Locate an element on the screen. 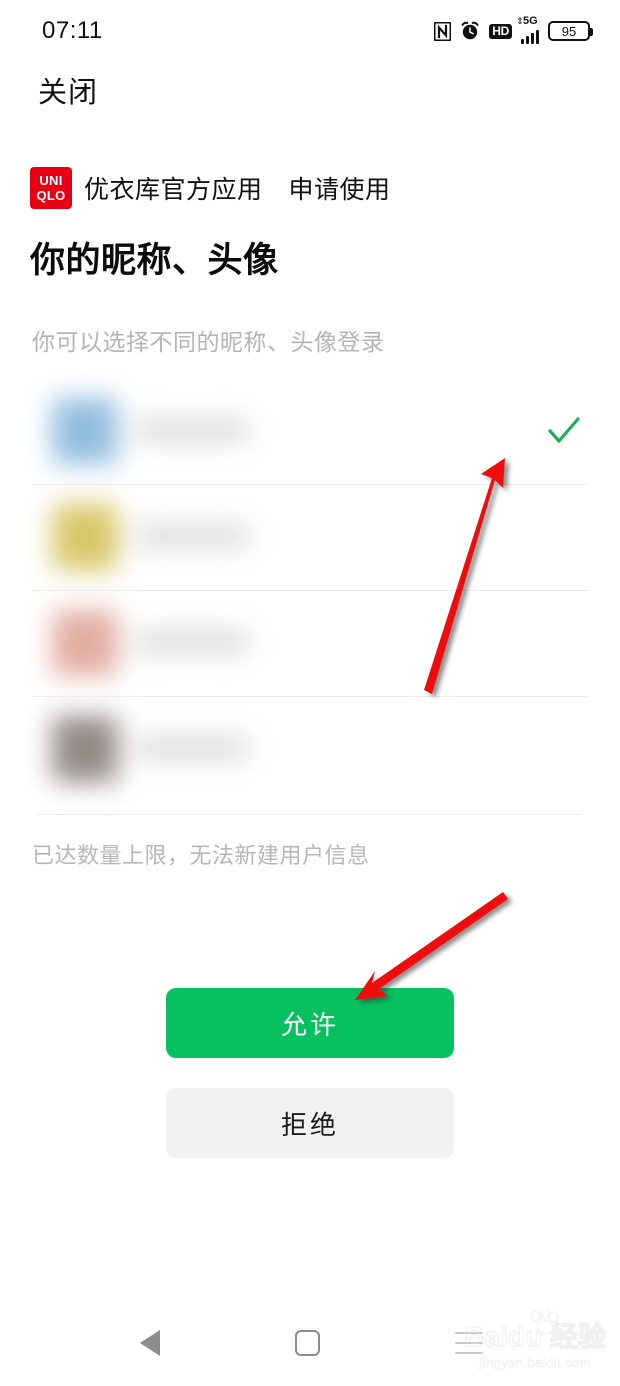 The image size is (620, 1386). limit-note-label: 已达数量上限，无法新建用户信息 is located at coordinates (201, 855).